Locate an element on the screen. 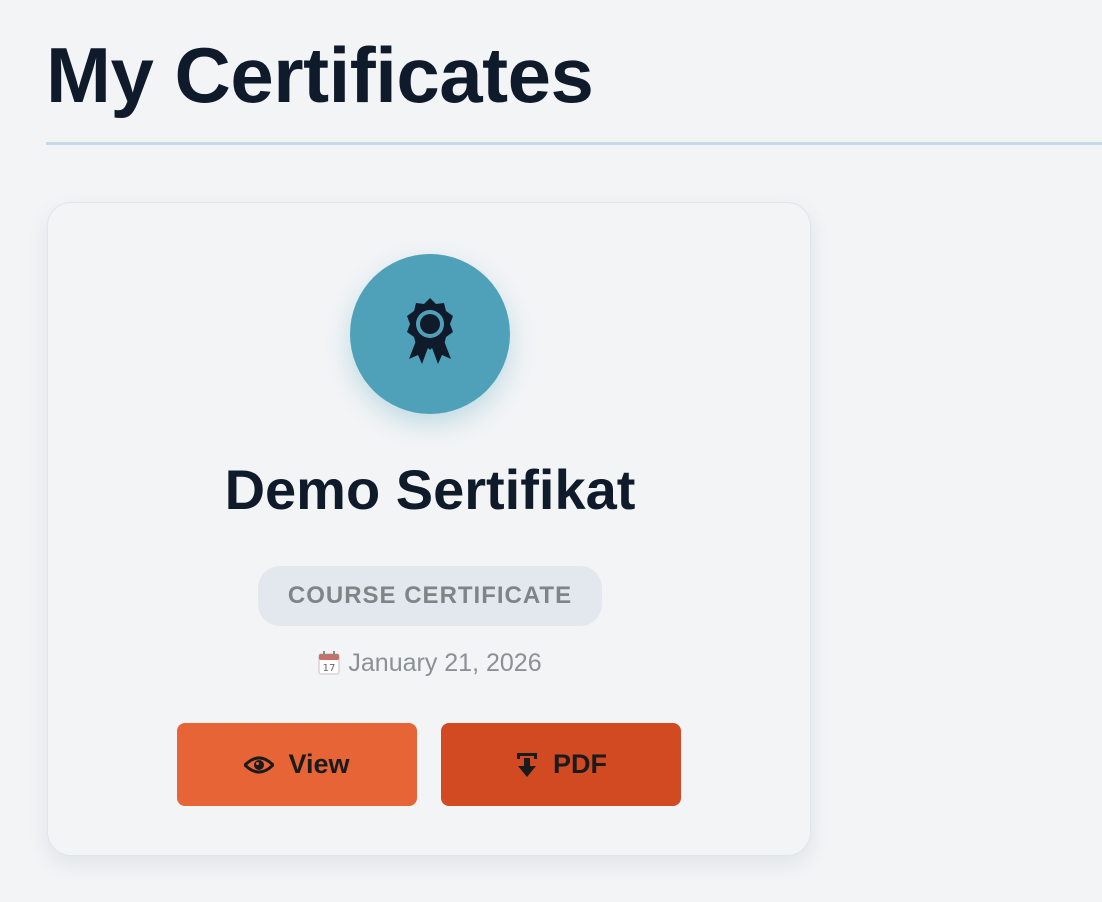 This screenshot has width=1102, height=902. award-ribbon-icon is located at coordinates (430, 334).